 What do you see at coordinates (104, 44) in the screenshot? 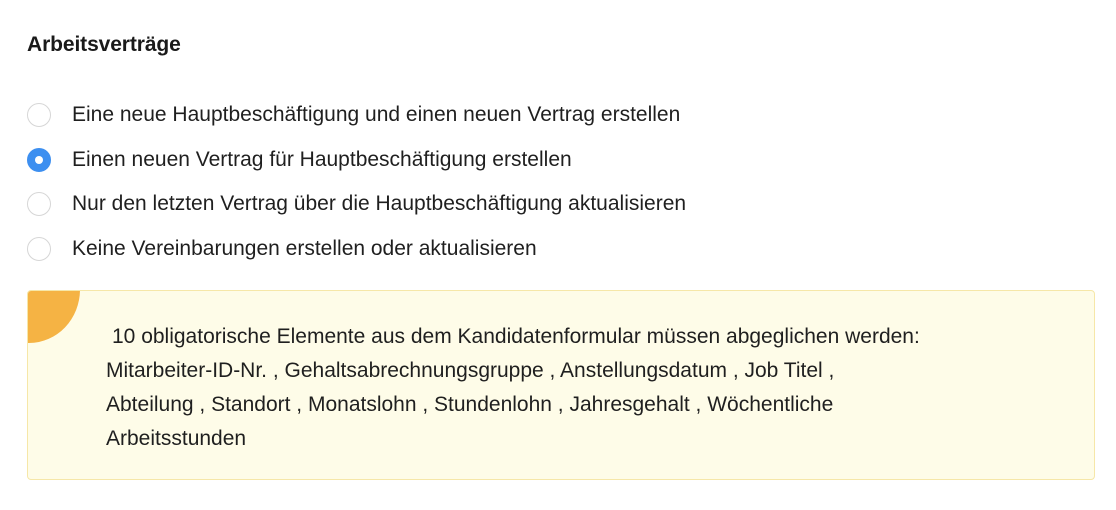
I see `section-title: Arbeitsverträge` at bounding box center [104, 44].